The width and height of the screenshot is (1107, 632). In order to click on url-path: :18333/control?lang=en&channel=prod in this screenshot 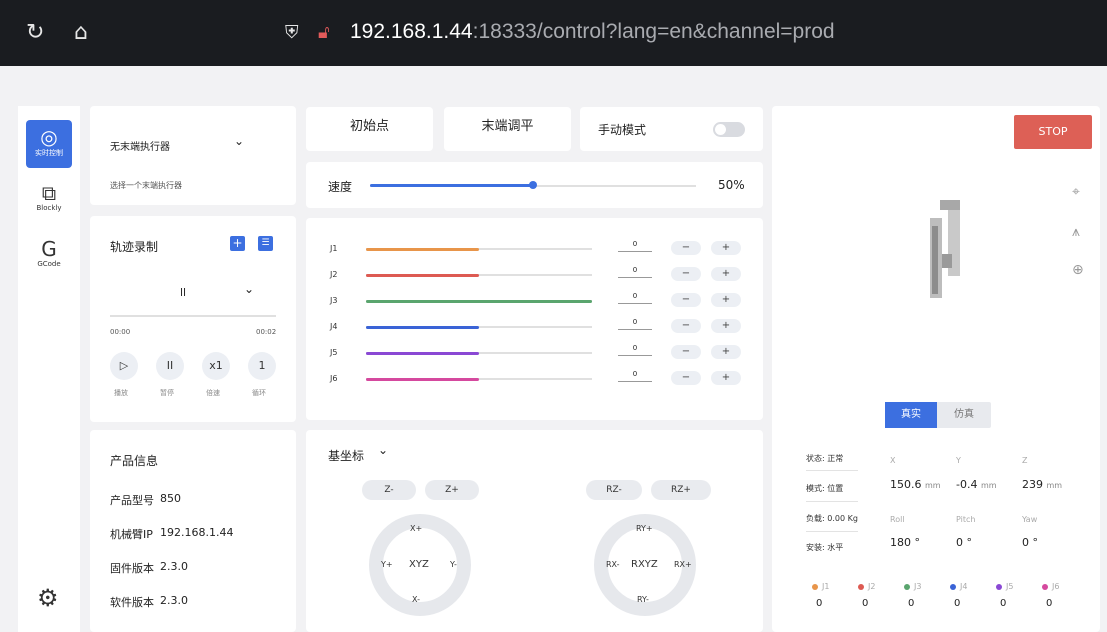, I will do `click(653, 31)`.